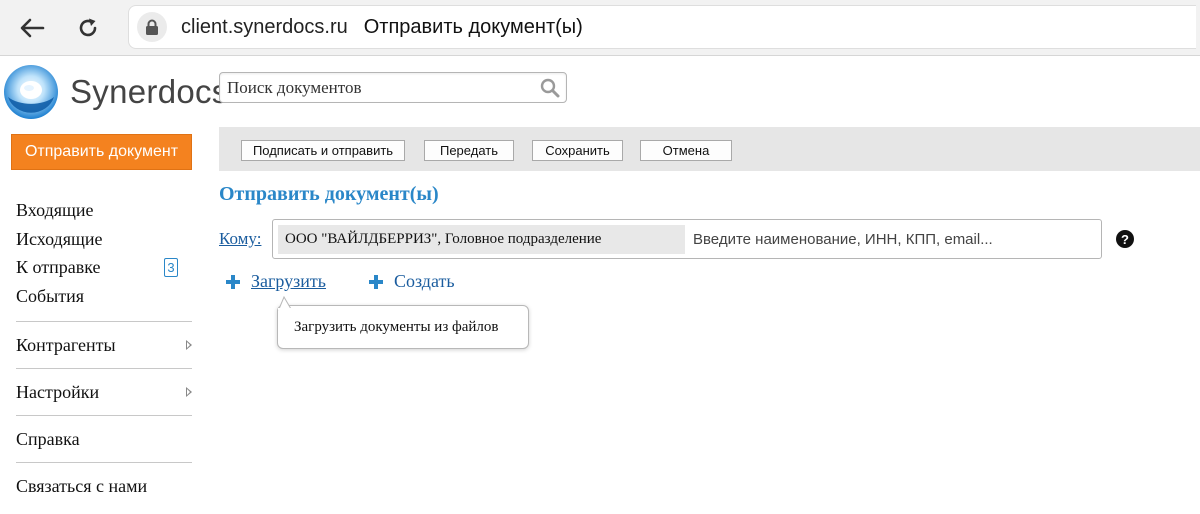  What do you see at coordinates (550, 88) in the screenshot?
I see `search-icon` at bounding box center [550, 88].